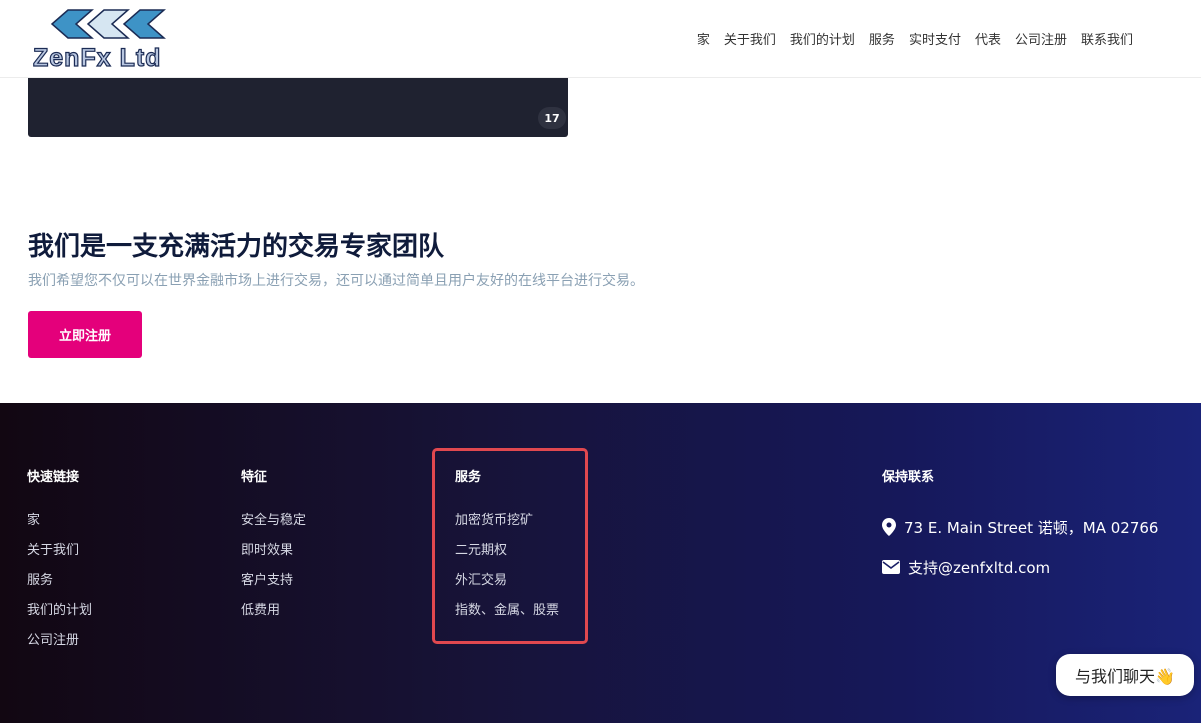 The image size is (1201, 723). Describe the element at coordinates (988, 38) in the screenshot. I see `nav-item-agents: 代表` at that location.